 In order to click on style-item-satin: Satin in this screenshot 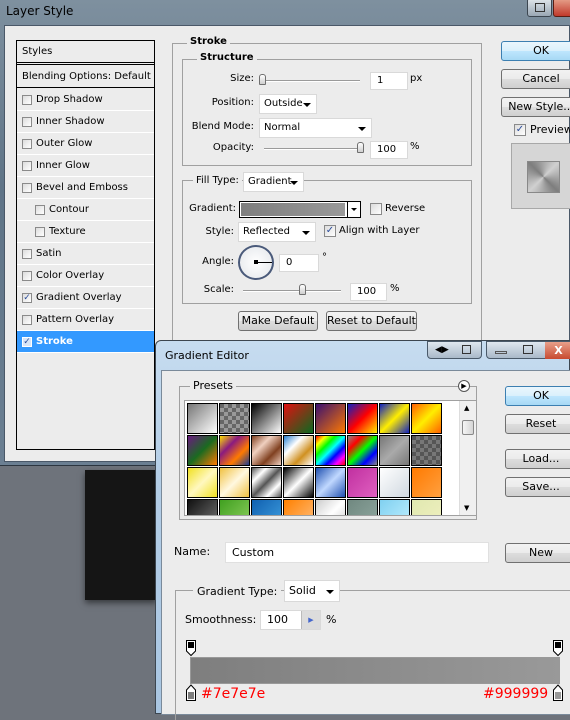, I will do `click(85, 254)`.